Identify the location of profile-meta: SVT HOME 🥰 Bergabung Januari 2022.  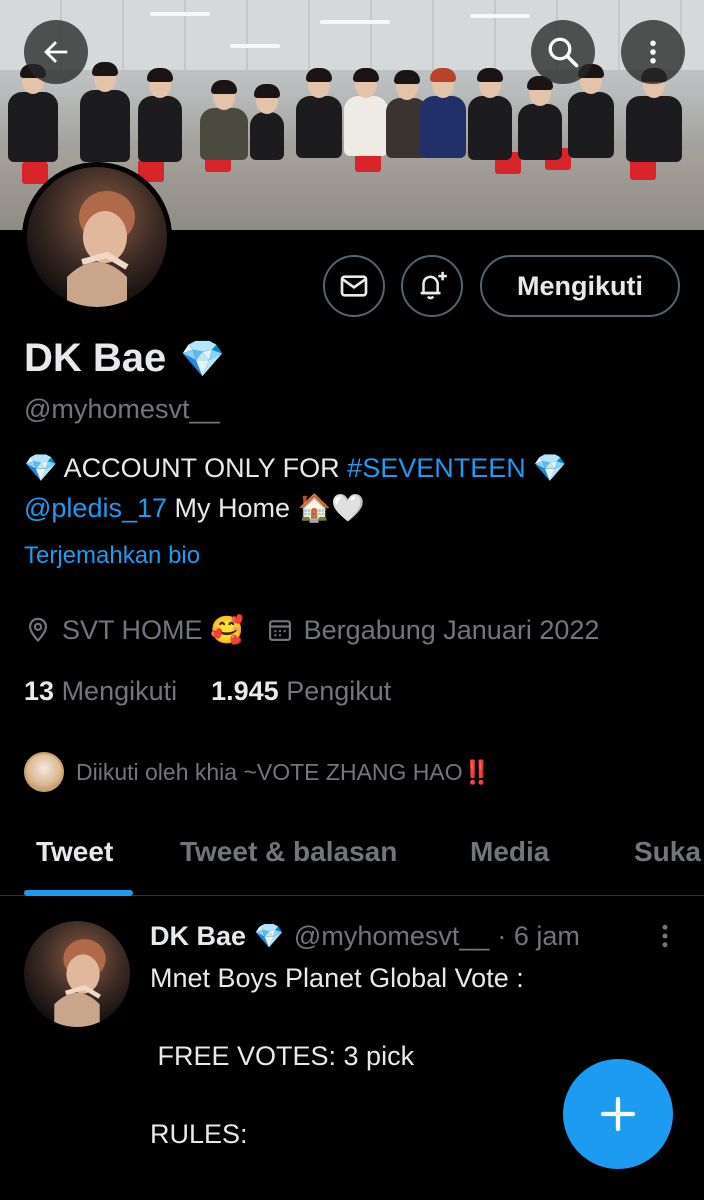
(311, 630).